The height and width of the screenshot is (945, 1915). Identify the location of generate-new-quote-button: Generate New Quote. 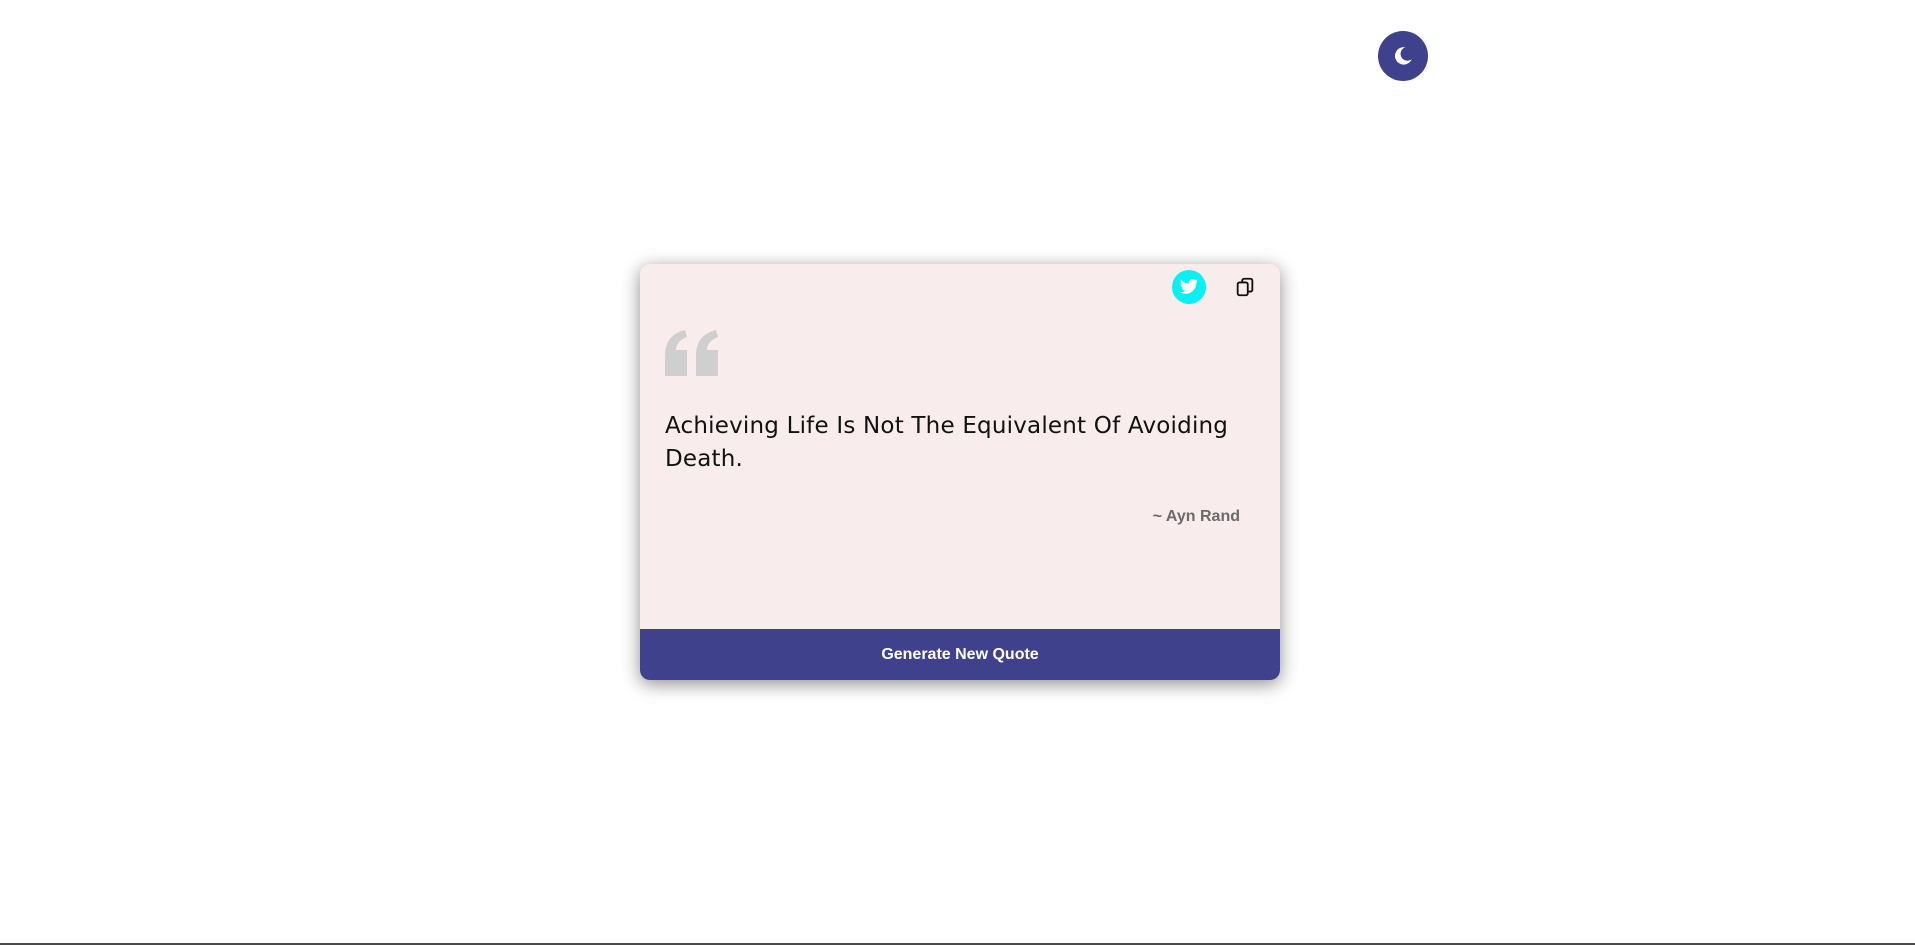
(960, 654).